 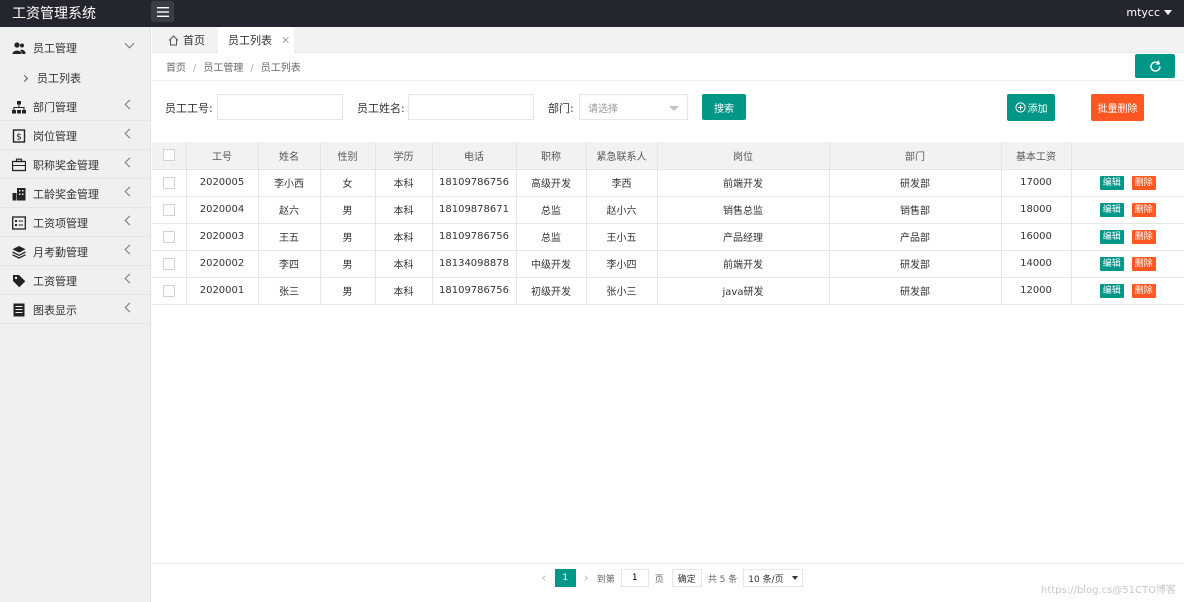 I want to click on refresh-button, so click(x=1155, y=66).